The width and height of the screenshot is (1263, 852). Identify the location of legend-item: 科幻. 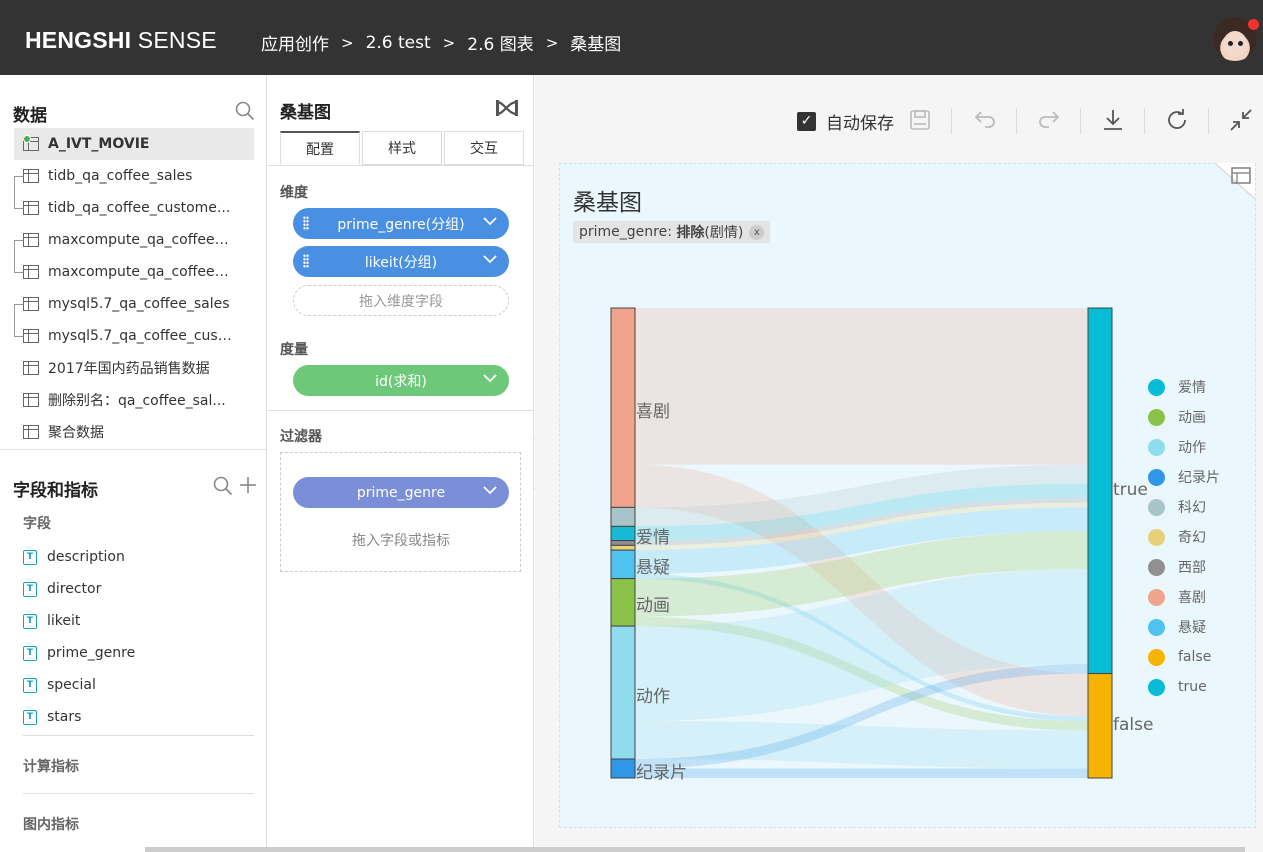
(1177, 507).